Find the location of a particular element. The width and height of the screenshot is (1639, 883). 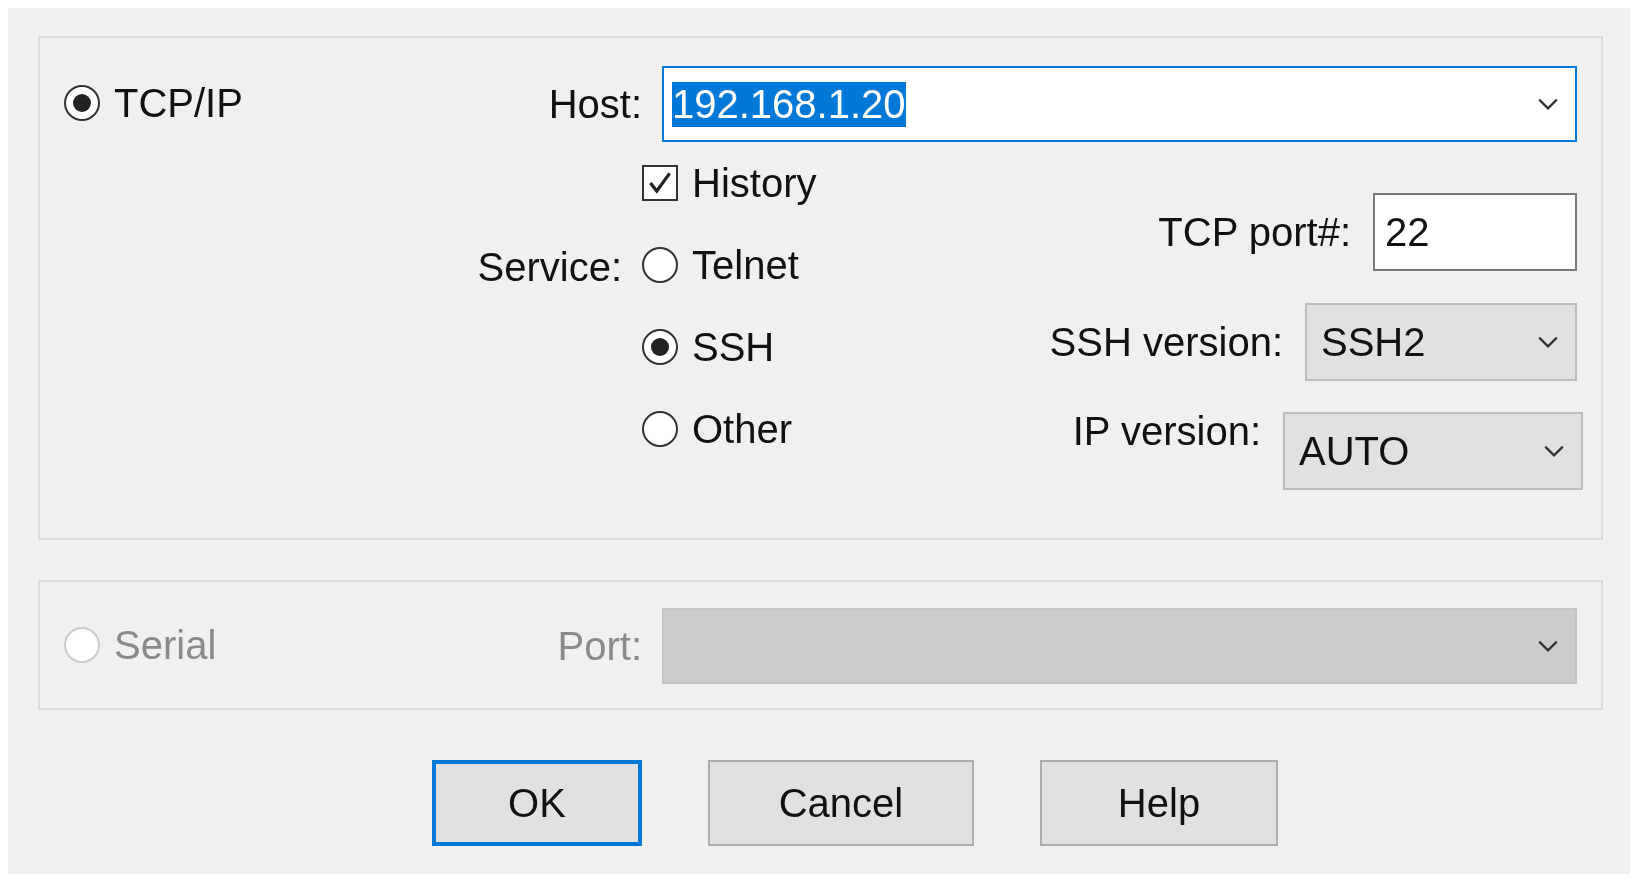

dialog-button: Help is located at coordinates (1159, 803).